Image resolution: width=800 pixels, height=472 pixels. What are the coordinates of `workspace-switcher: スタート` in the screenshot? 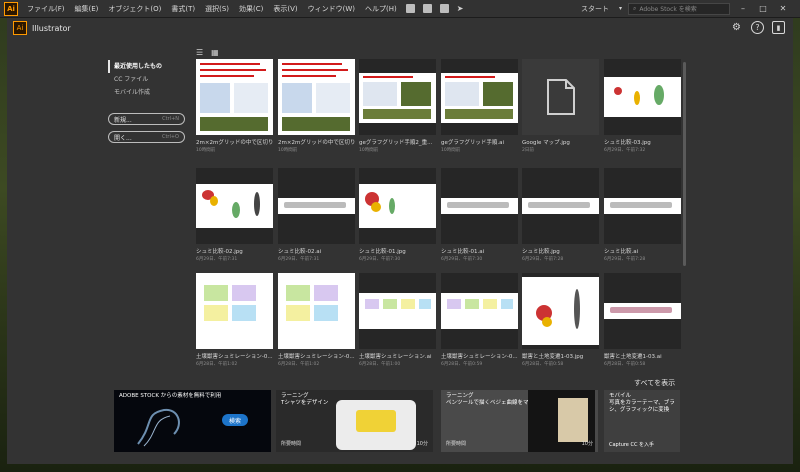 It's located at (595, 9).